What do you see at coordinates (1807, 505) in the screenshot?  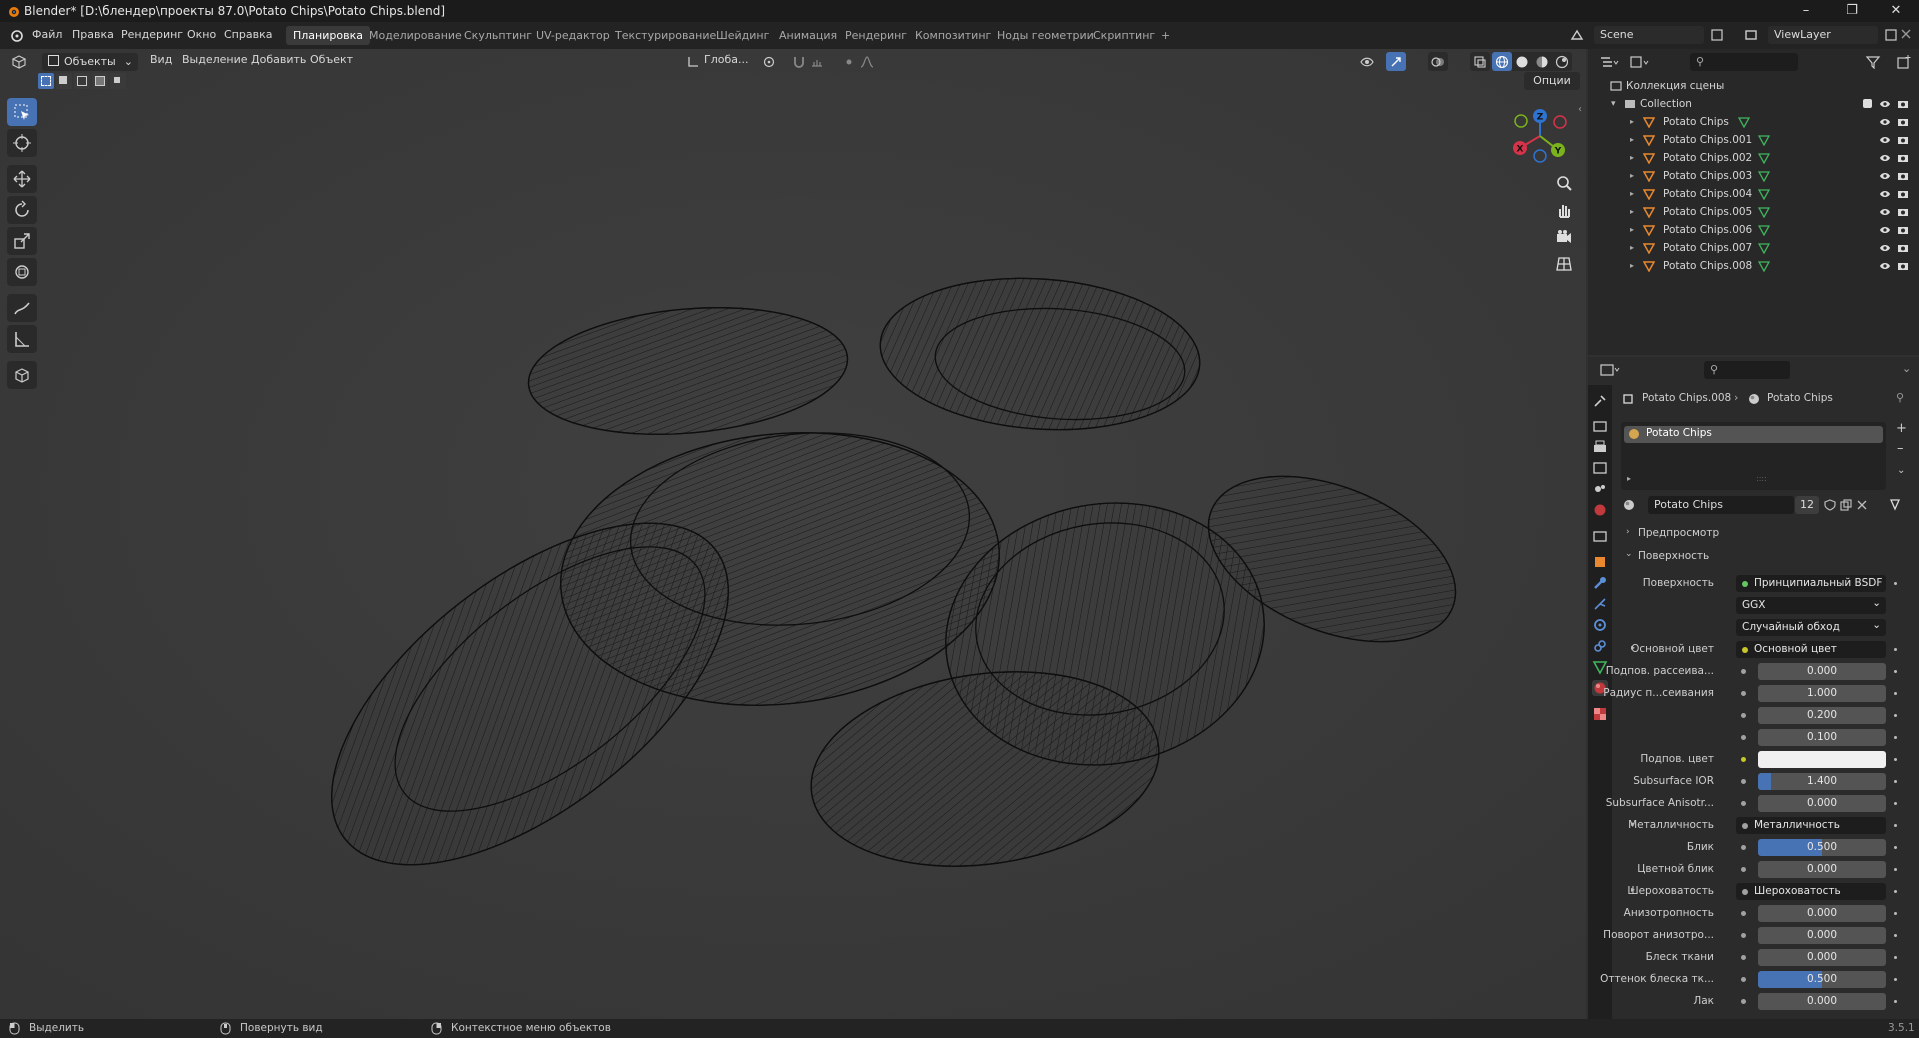 I see `user-count-field: 12` at bounding box center [1807, 505].